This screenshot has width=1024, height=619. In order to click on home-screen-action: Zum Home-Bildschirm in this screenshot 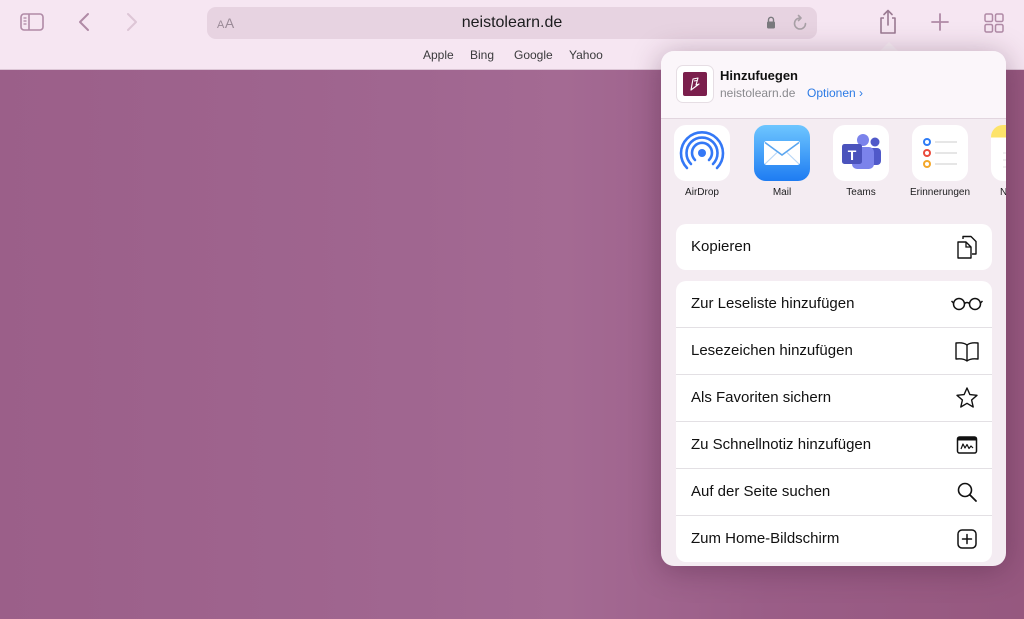, I will do `click(834, 539)`.